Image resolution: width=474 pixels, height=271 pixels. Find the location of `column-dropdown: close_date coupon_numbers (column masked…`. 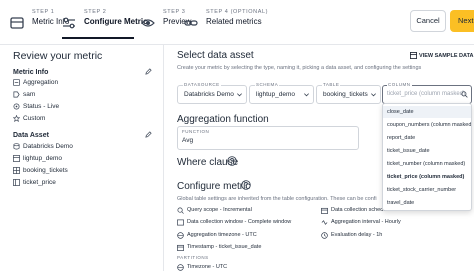

column-dropdown: close_date coupon_numbers (column masked… is located at coordinates (427, 157).